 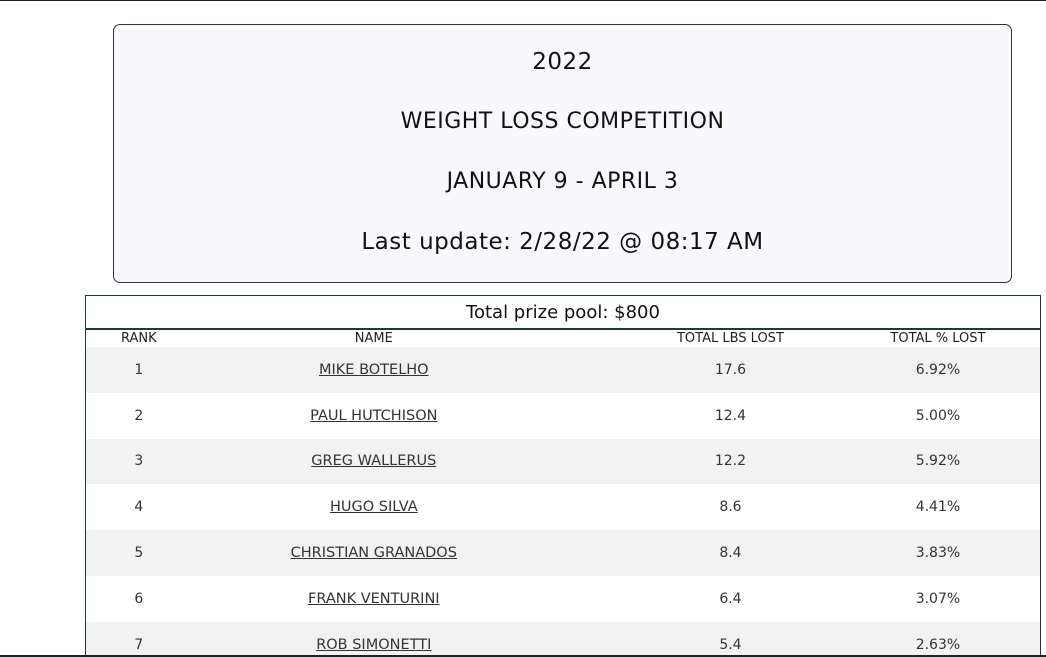 What do you see at coordinates (139, 644) in the screenshot?
I see `rank-cell: 7` at bounding box center [139, 644].